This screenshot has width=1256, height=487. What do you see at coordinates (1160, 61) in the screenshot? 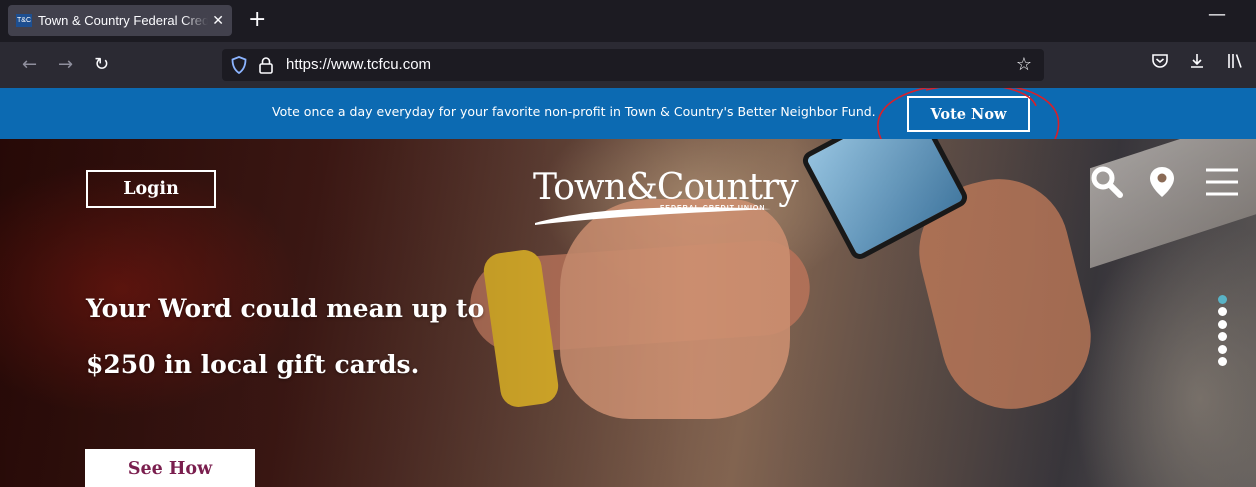
I see `pocket-icon` at bounding box center [1160, 61].